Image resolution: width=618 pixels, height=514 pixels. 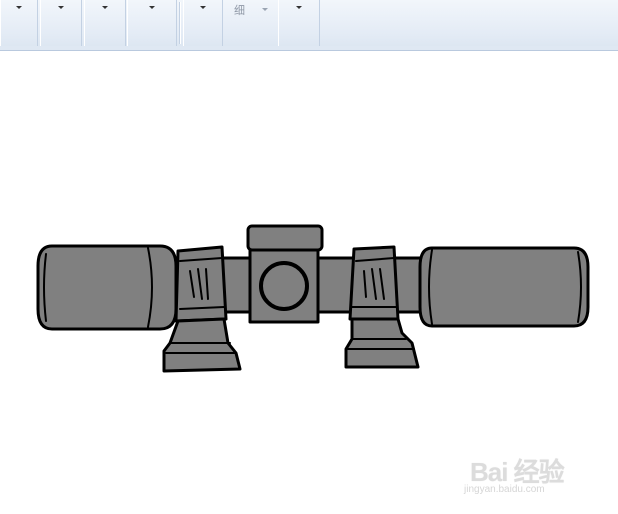 I want to click on ribbon-bottom-edge, so click(x=309, y=48).